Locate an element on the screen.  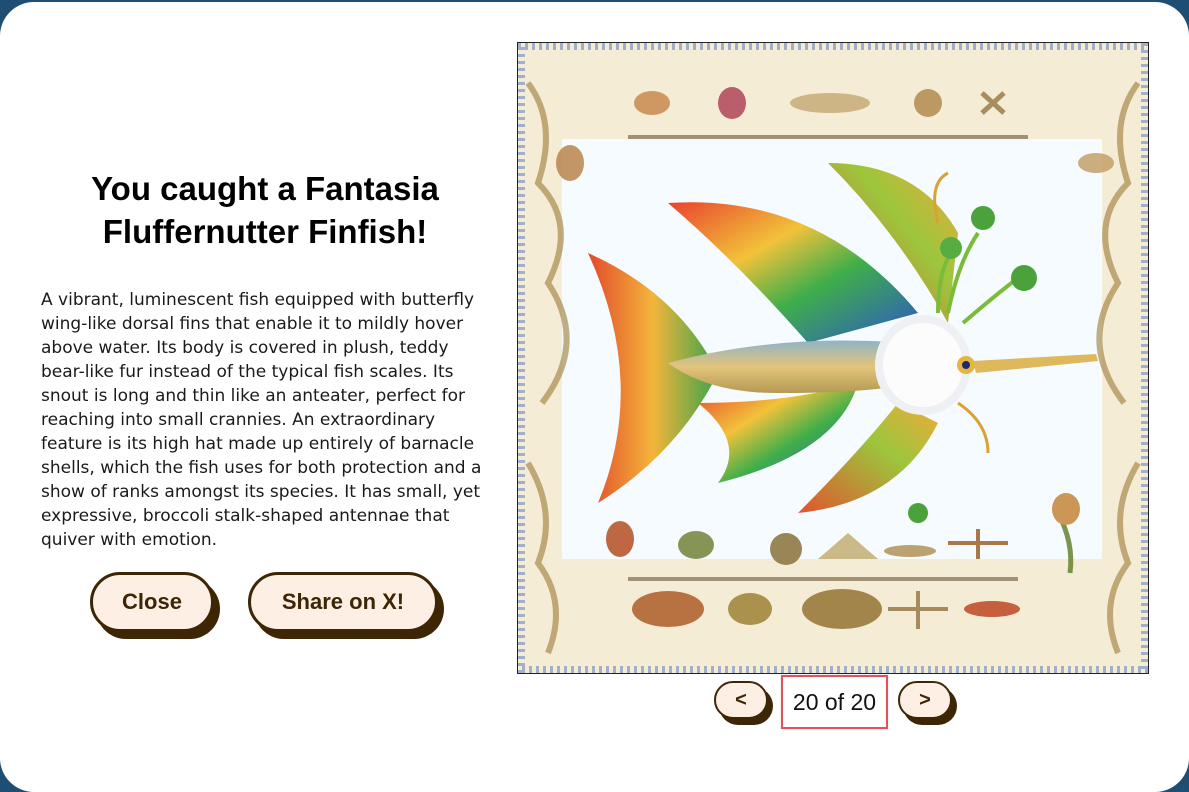
previous-fish-button: < is located at coordinates (741, 700).